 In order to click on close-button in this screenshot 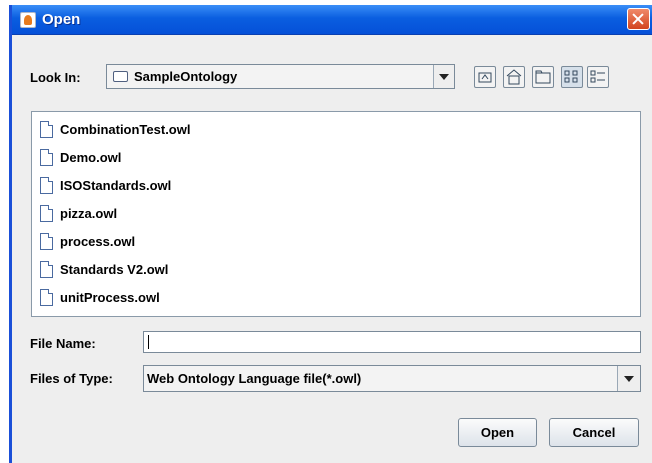, I will do `click(638, 19)`.